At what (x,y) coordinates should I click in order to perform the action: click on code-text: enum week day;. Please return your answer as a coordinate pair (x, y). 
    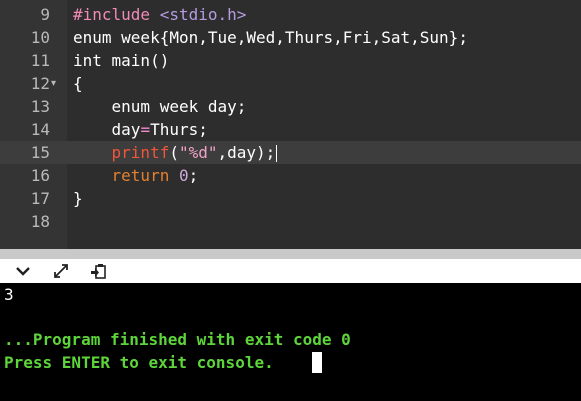
    Looking at the image, I should click on (160, 106).